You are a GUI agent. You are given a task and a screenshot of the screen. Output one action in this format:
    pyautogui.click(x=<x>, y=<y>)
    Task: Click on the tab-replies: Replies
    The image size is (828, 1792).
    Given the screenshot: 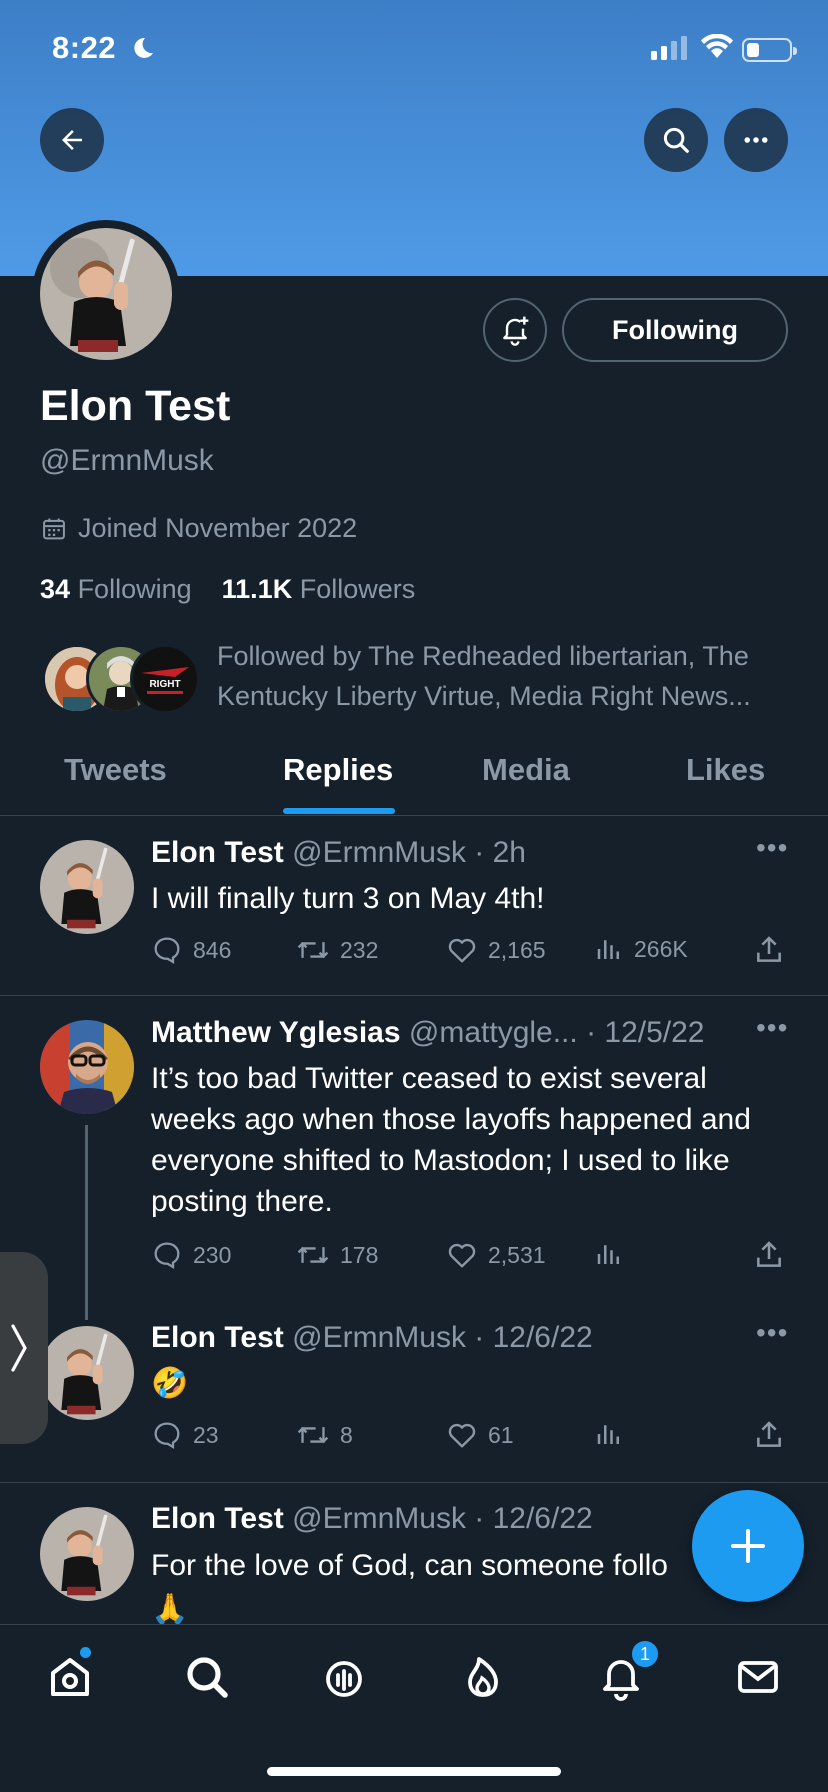 What is the action you would take?
    pyautogui.click(x=338, y=770)
    